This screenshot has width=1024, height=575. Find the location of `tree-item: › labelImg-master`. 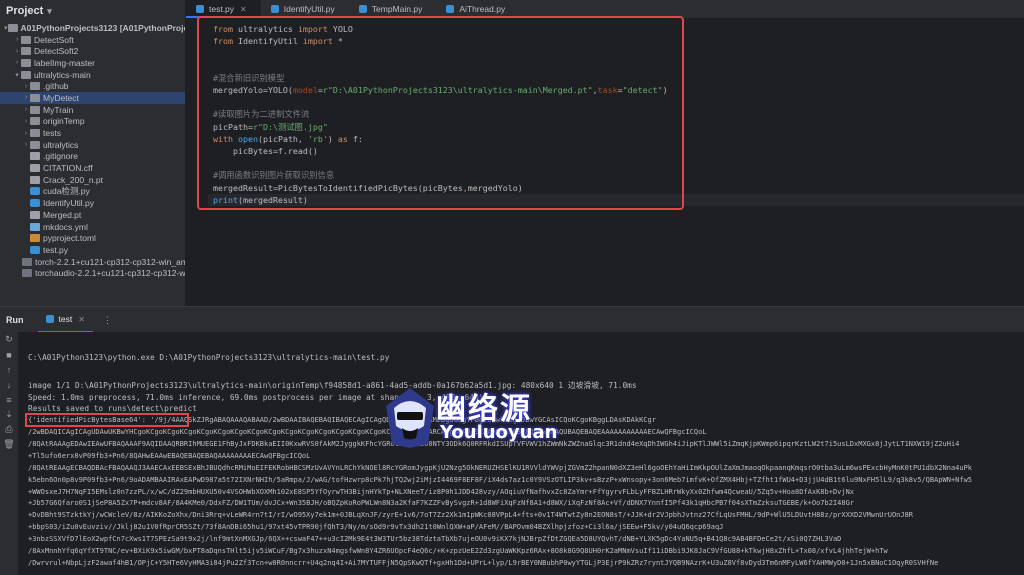

tree-item: › labelImg-master is located at coordinates (92, 63).